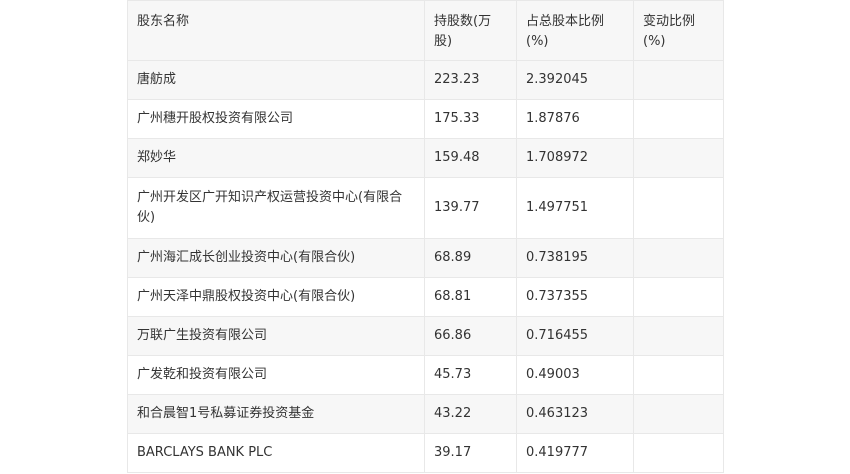 Image resolution: width=850 pixels, height=474 pixels. I want to click on cell-share-ratio: 0.737355, so click(575, 297).